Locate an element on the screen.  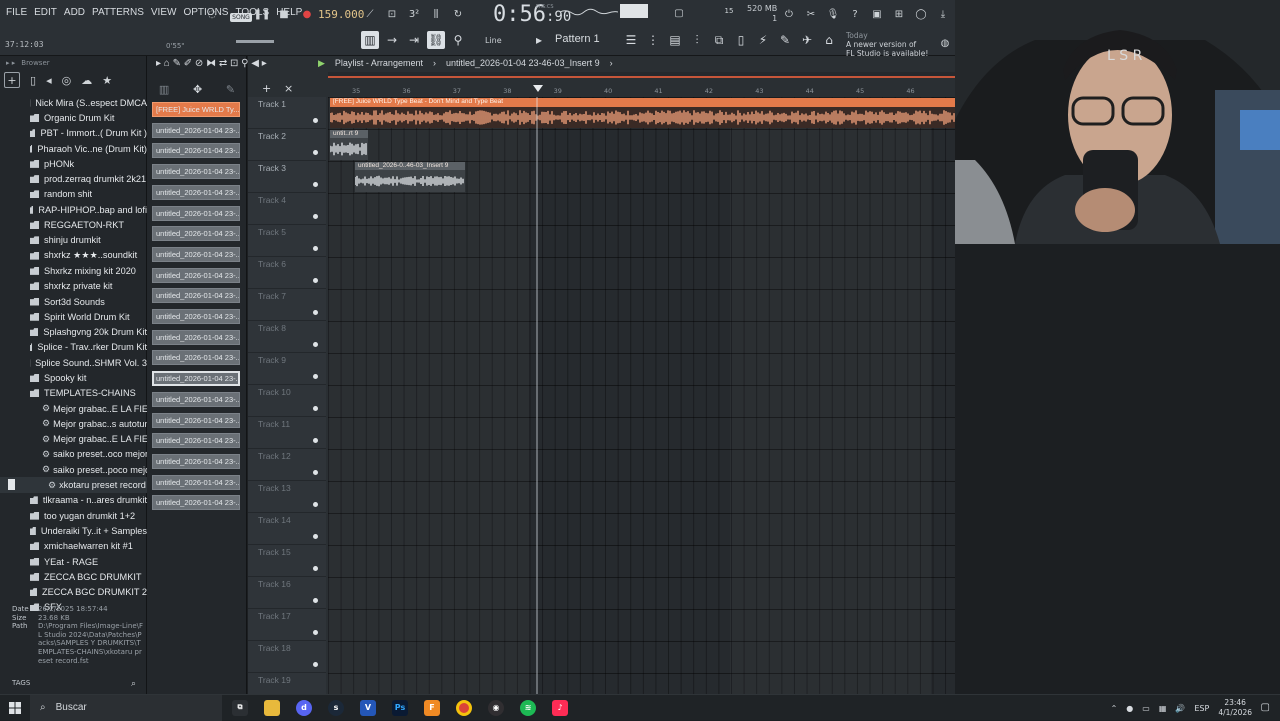
track-header: Track 7 is located at coordinates (287, 305).